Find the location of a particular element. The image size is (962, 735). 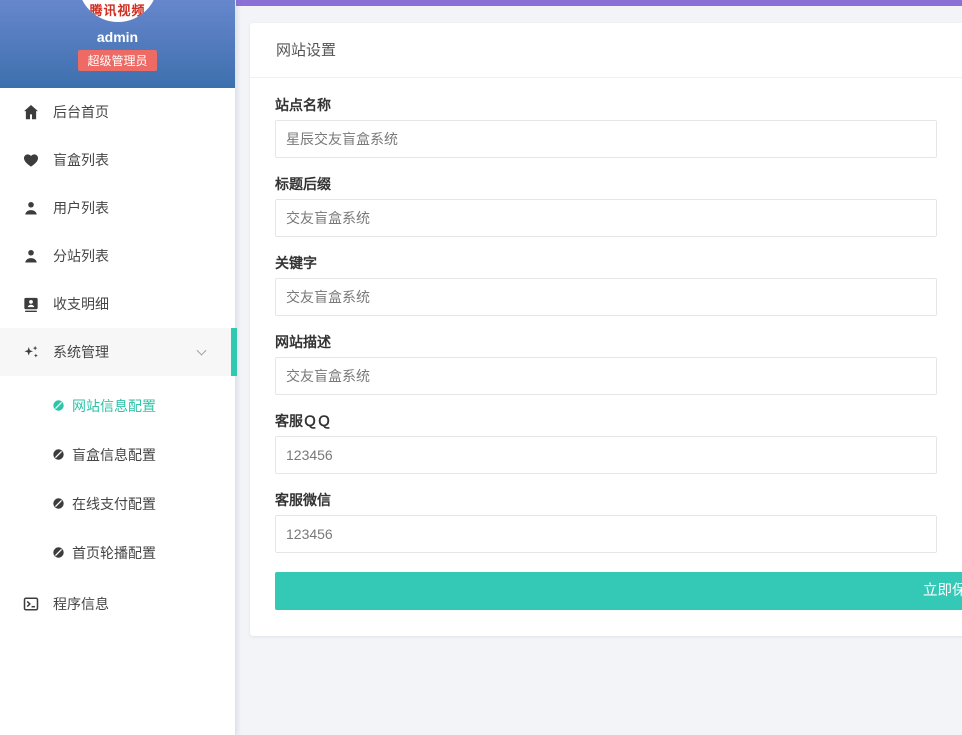

card-title: 网站设置 is located at coordinates (606, 50).